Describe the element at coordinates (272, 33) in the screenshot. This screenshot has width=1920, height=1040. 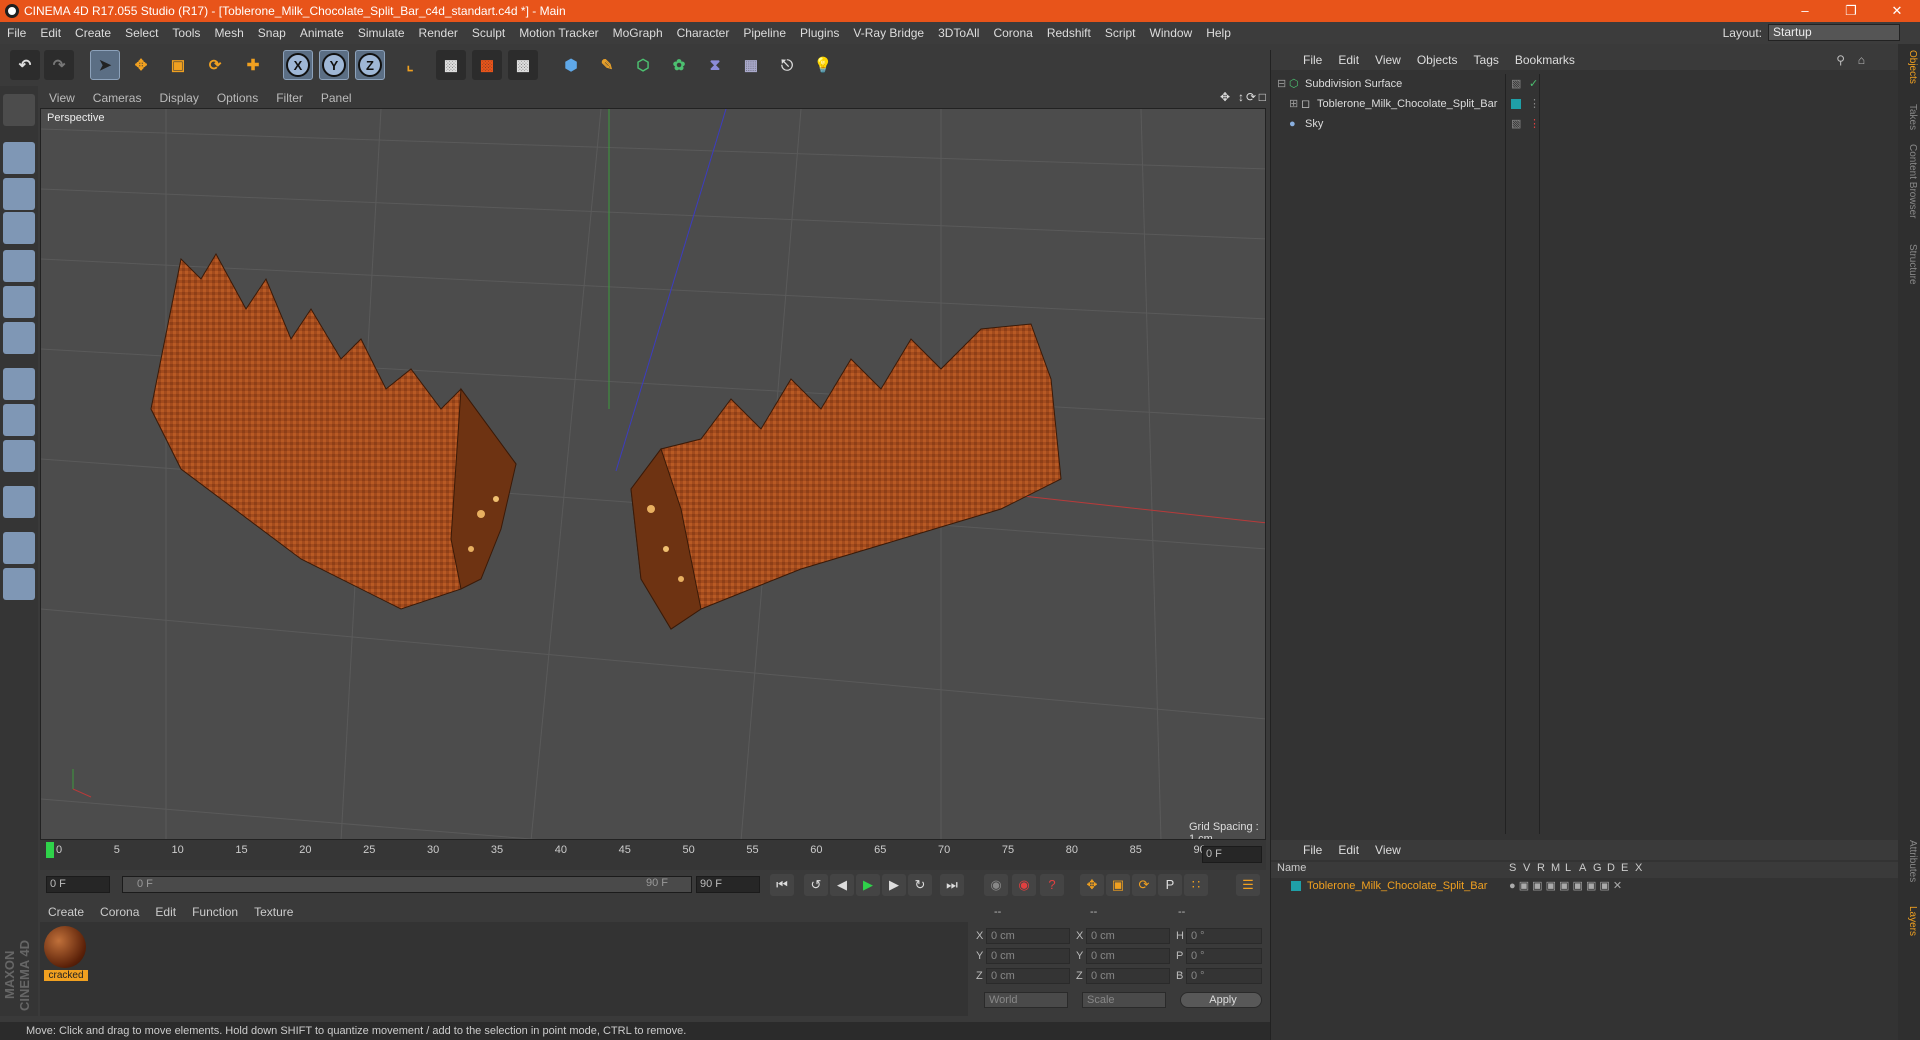
I see `menu-snap: Snap` at that location.